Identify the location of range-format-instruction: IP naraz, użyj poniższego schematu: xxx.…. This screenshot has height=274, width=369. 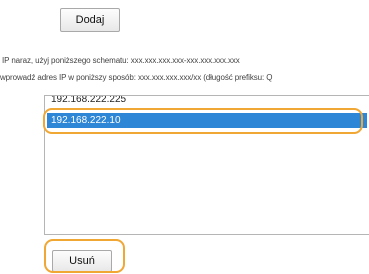
(121, 60).